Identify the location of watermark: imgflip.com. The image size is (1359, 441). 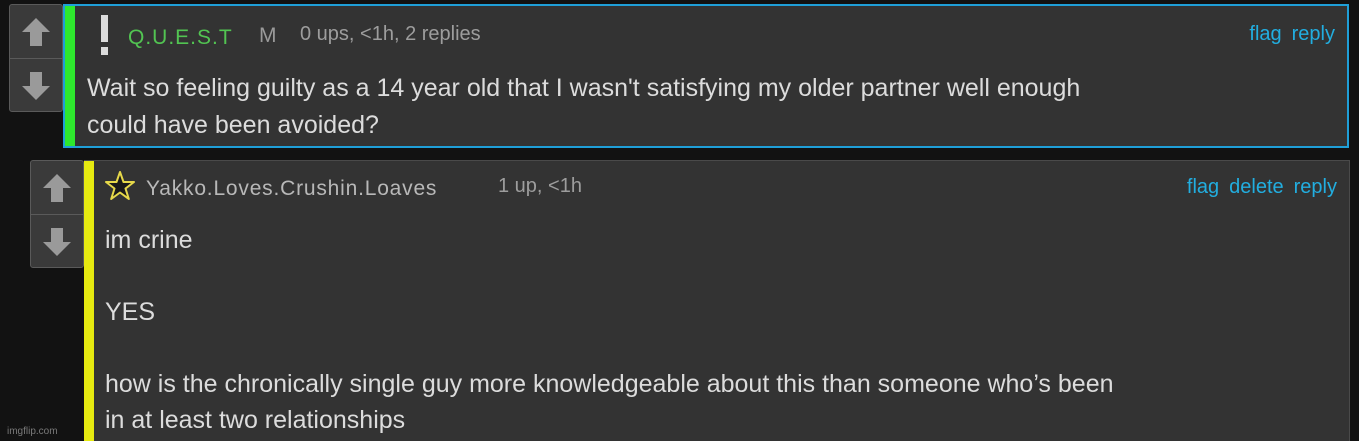
(32, 431).